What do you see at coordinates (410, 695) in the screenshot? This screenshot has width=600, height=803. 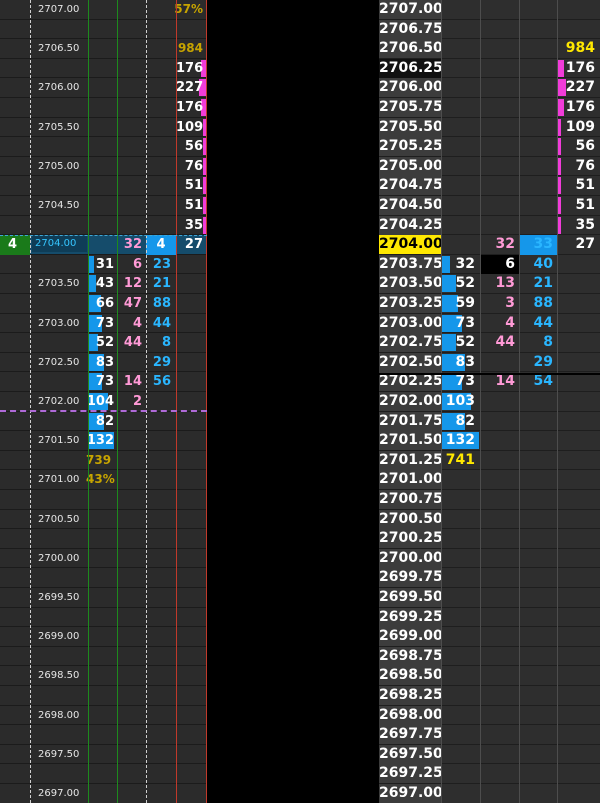 I see `price-cell: 2698.25` at bounding box center [410, 695].